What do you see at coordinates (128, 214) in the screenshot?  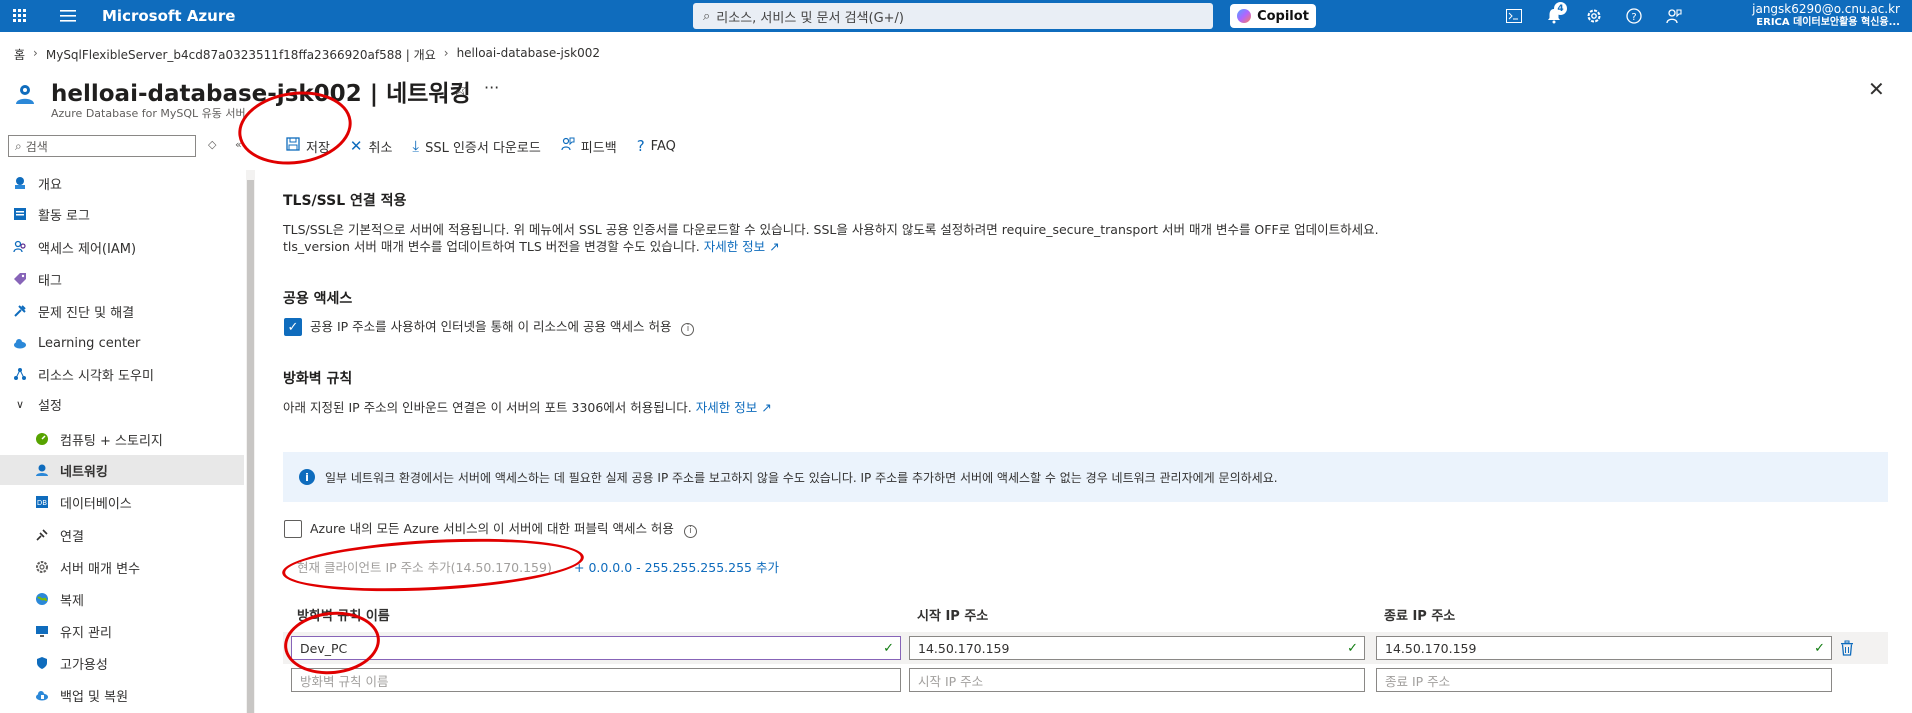 I see `sidebar-item-activity-log: 활동 로그` at bounding box center [128, 214].